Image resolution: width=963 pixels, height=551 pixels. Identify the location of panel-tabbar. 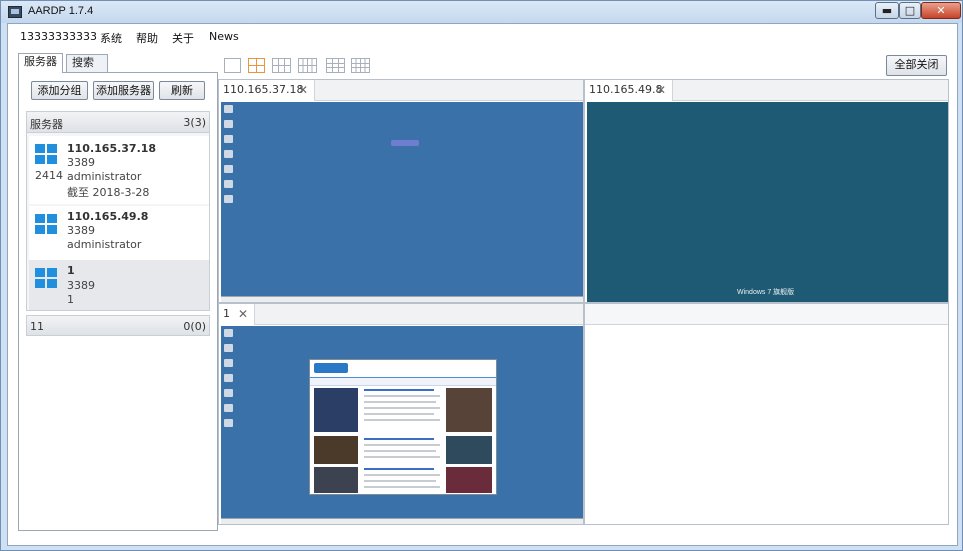
(766, 314).